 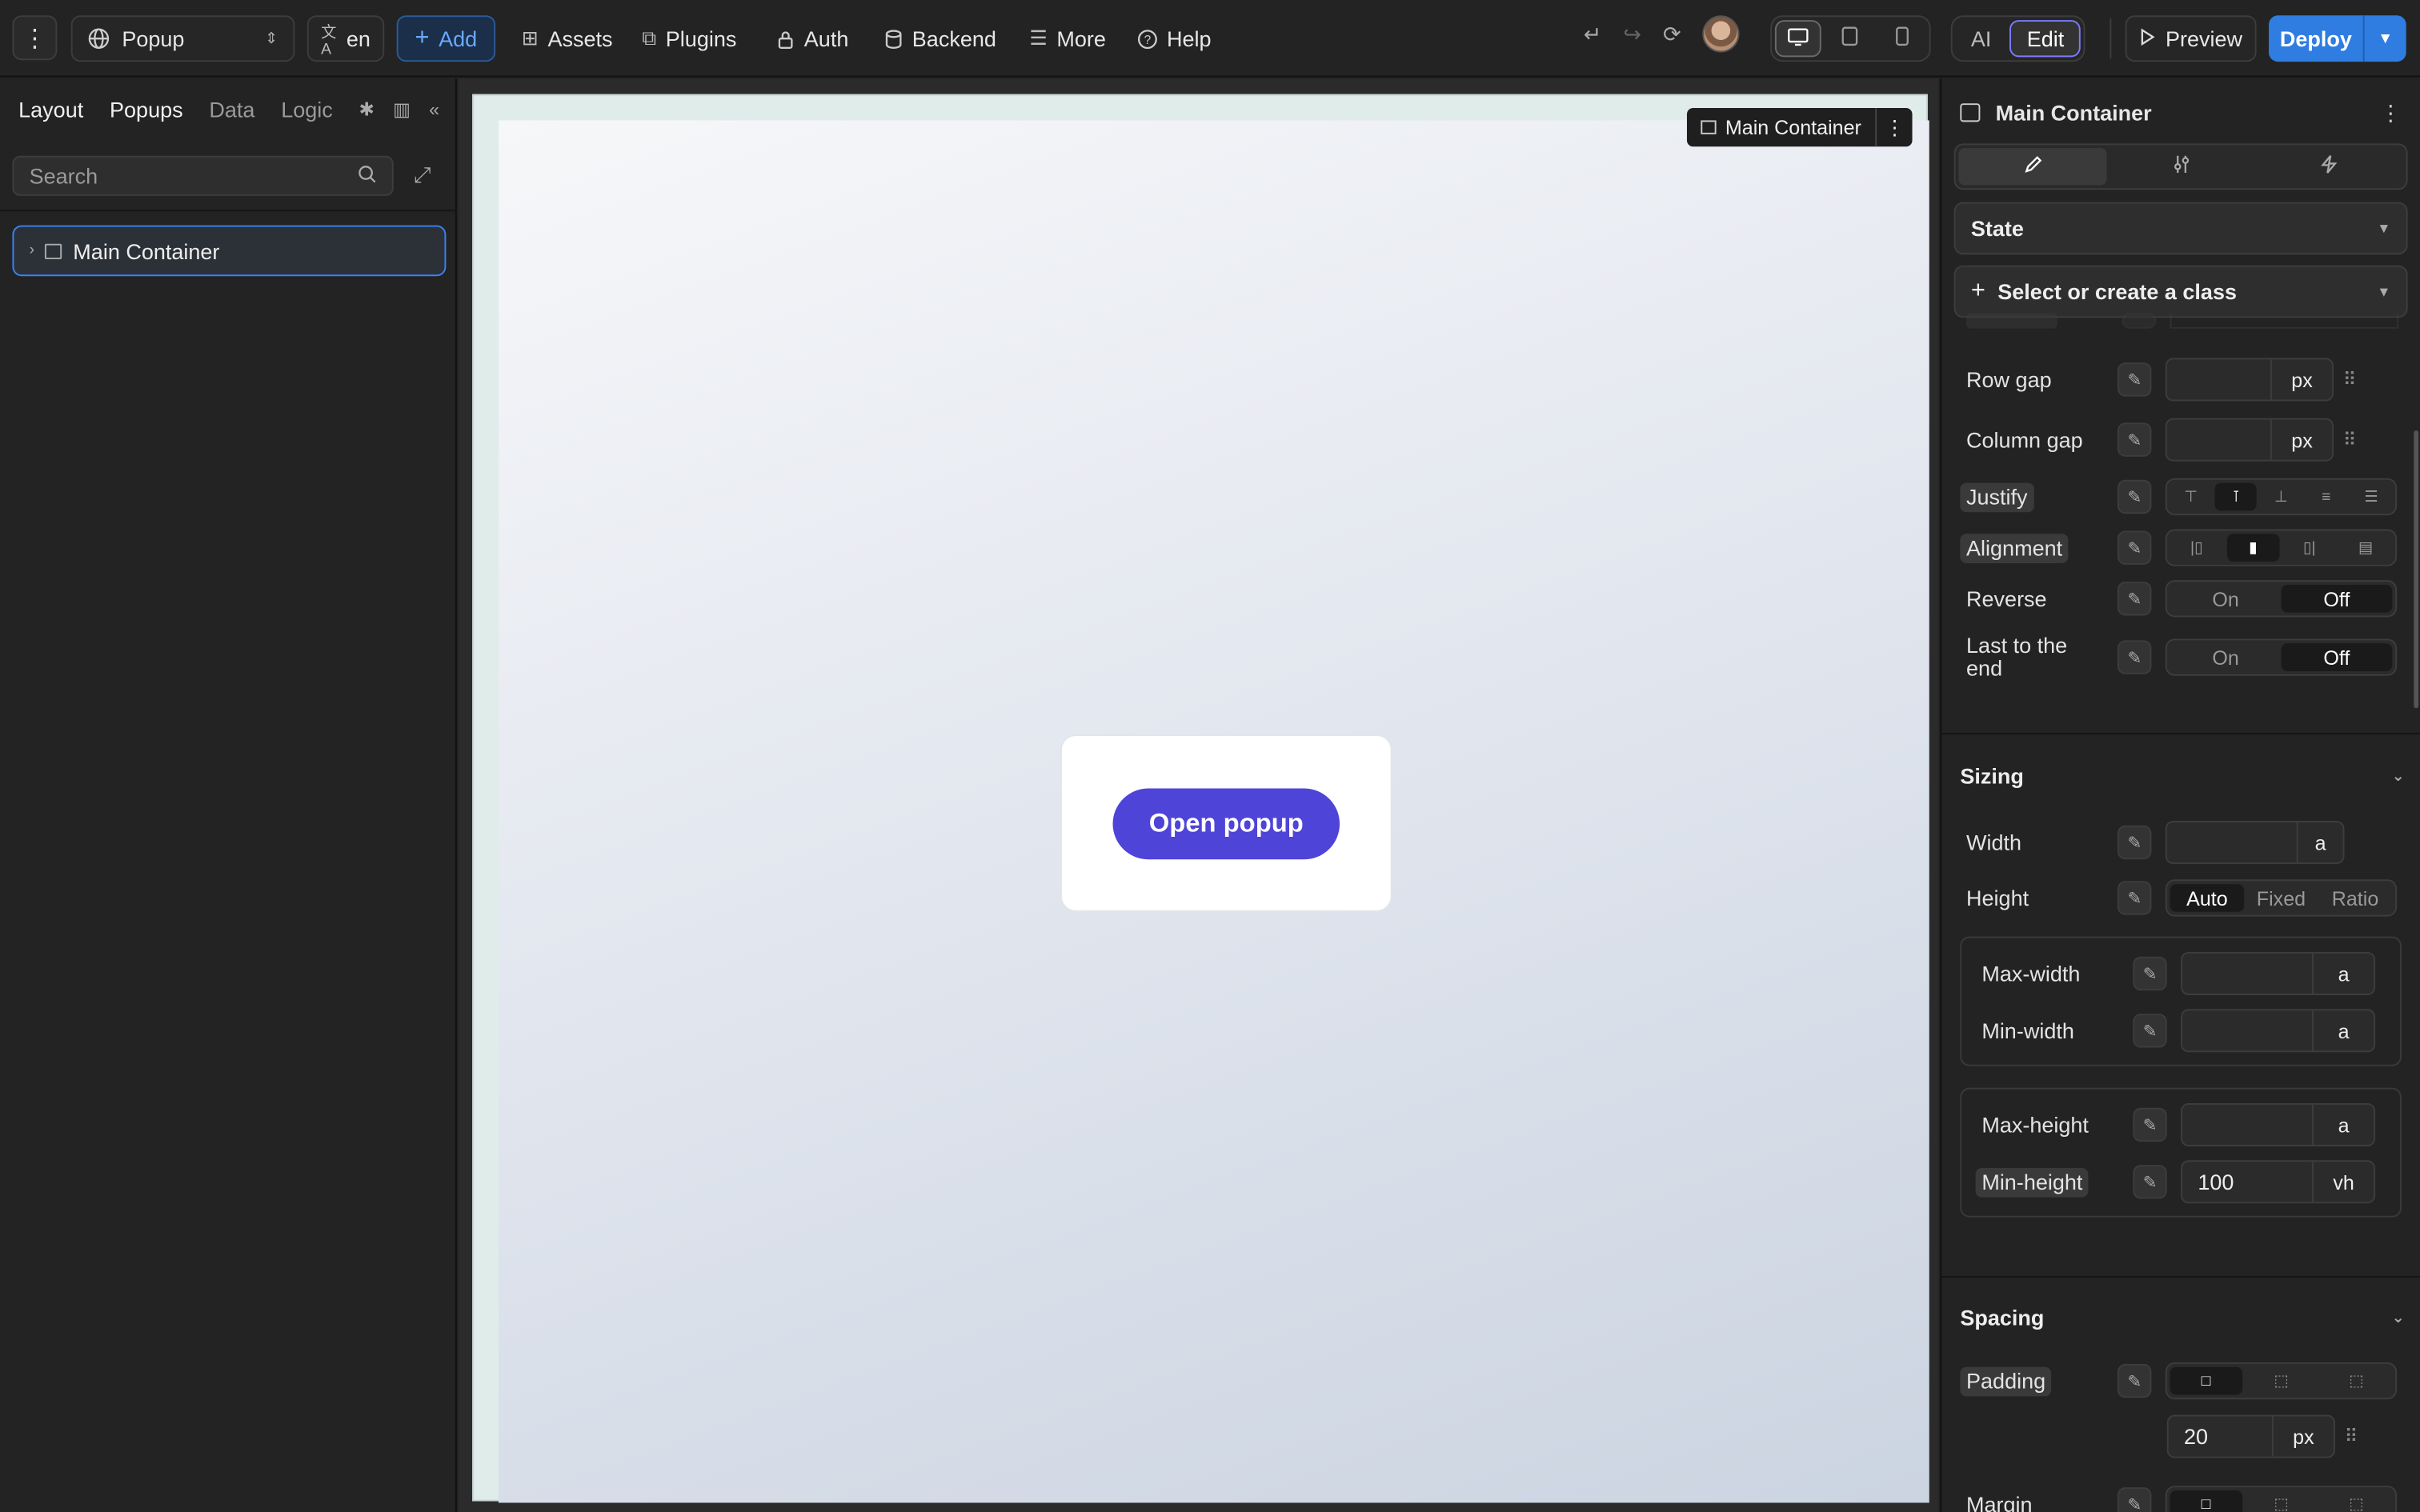 What do you see at coordinates (2247, 1030) in the screenshot?
I see `min-width-value` at bounding box center [2247, 1030].